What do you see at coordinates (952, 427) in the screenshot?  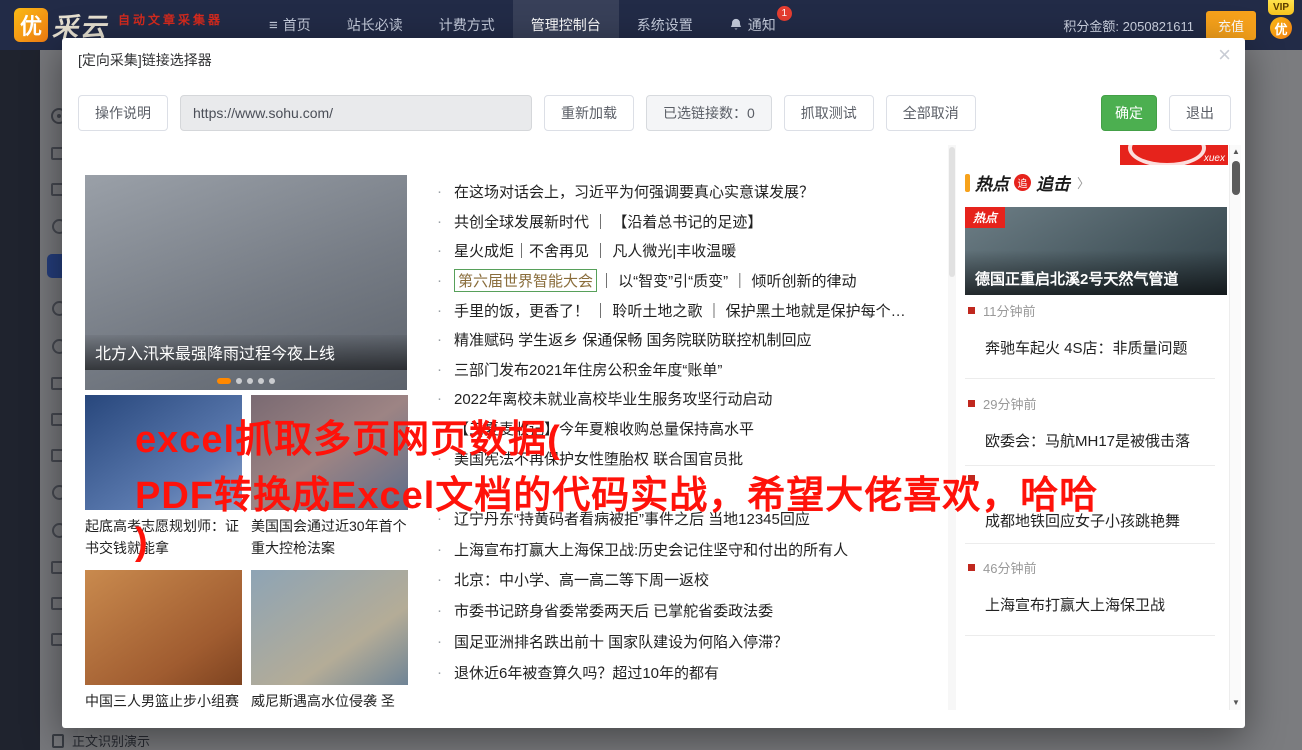 I see `inner-scrollbar` at bounding box center [952, 427].